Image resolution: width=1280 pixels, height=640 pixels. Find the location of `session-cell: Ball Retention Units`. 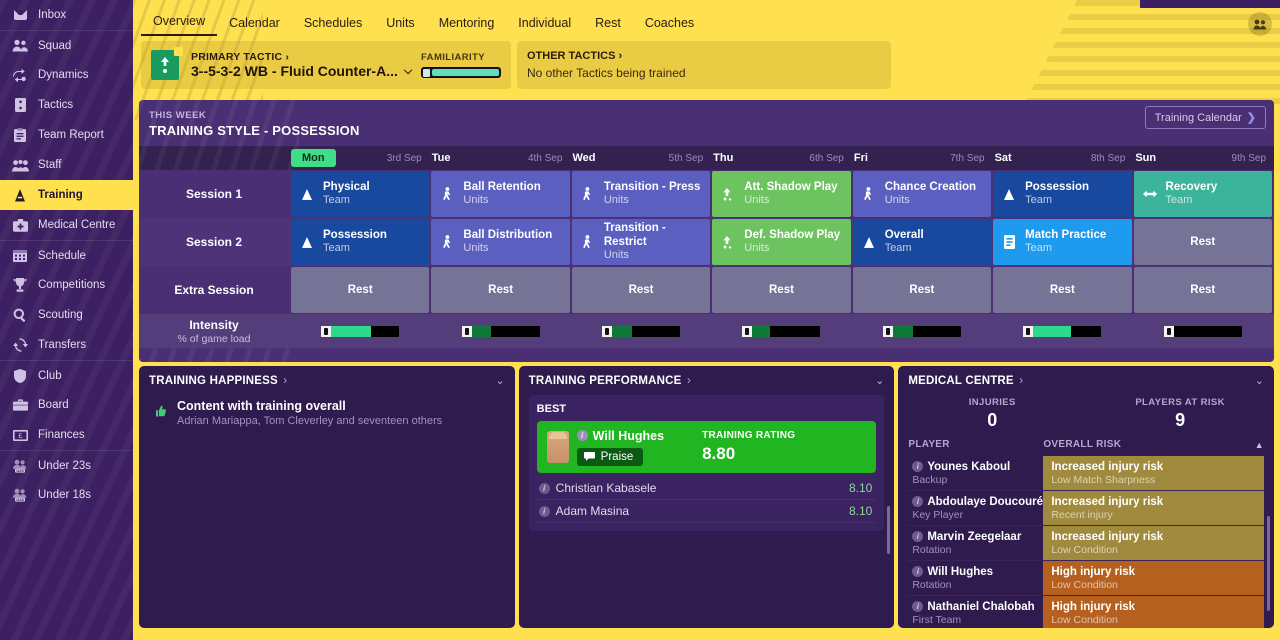

session-cell: Ball Retention Units is located at coordinates (500, 194).